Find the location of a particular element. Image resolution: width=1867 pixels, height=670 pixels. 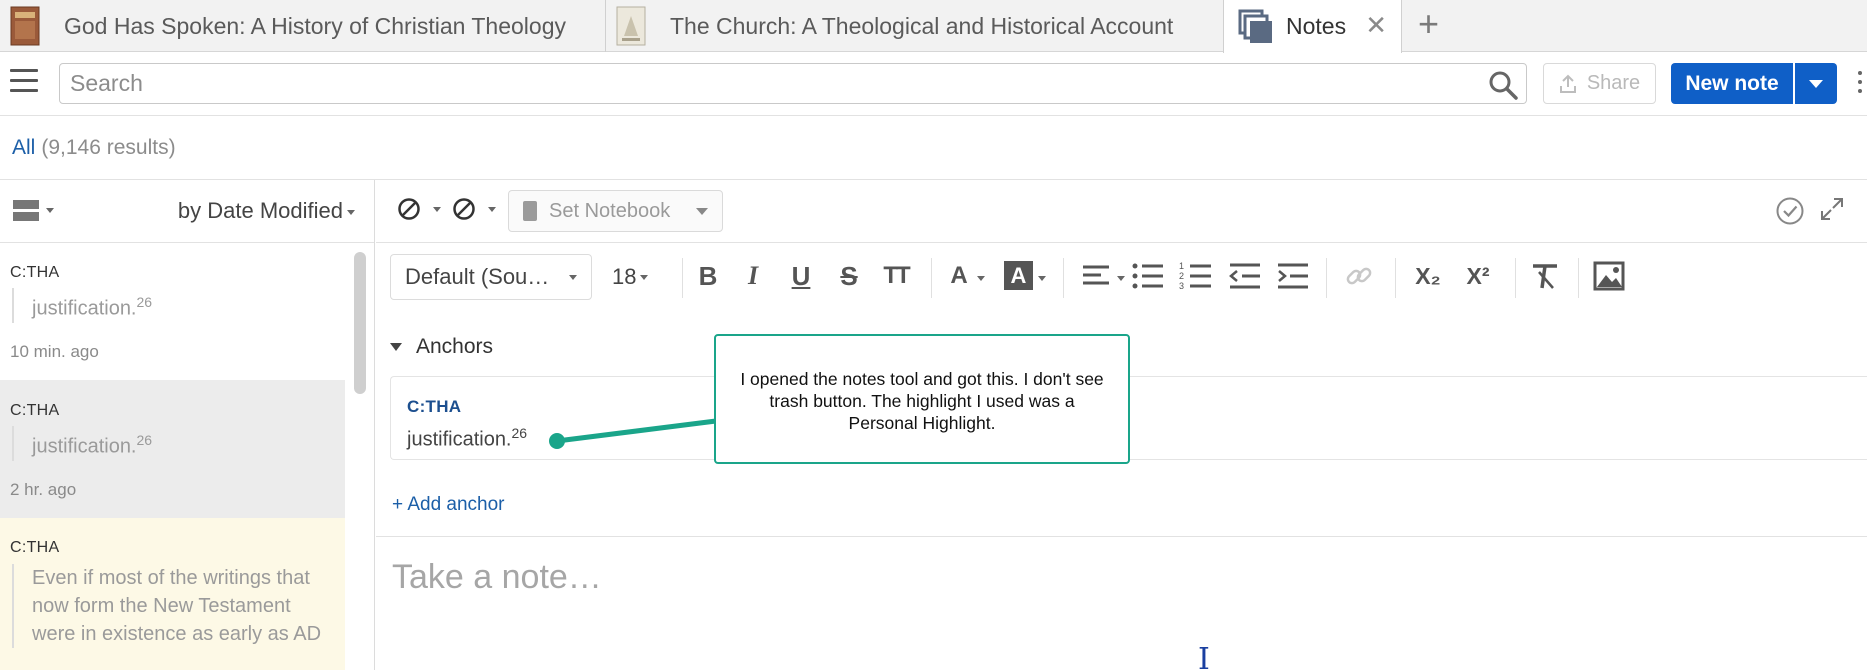

filter-all-link: All is located at coordinates (23, 147).